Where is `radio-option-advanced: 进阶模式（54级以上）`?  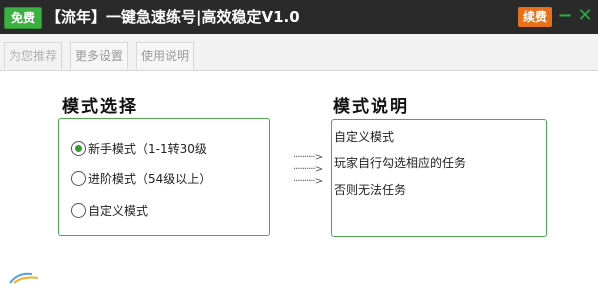
radio-option-advanced: 进阶模式（54级以上） is located at coordinates (141, 179).